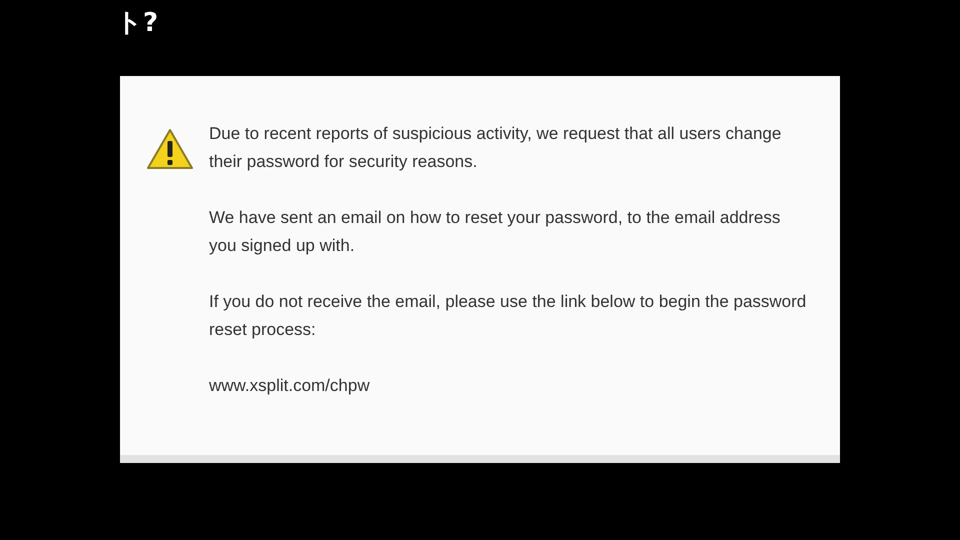  I want to click on heading-fragment: ト?, so click(137, 23).